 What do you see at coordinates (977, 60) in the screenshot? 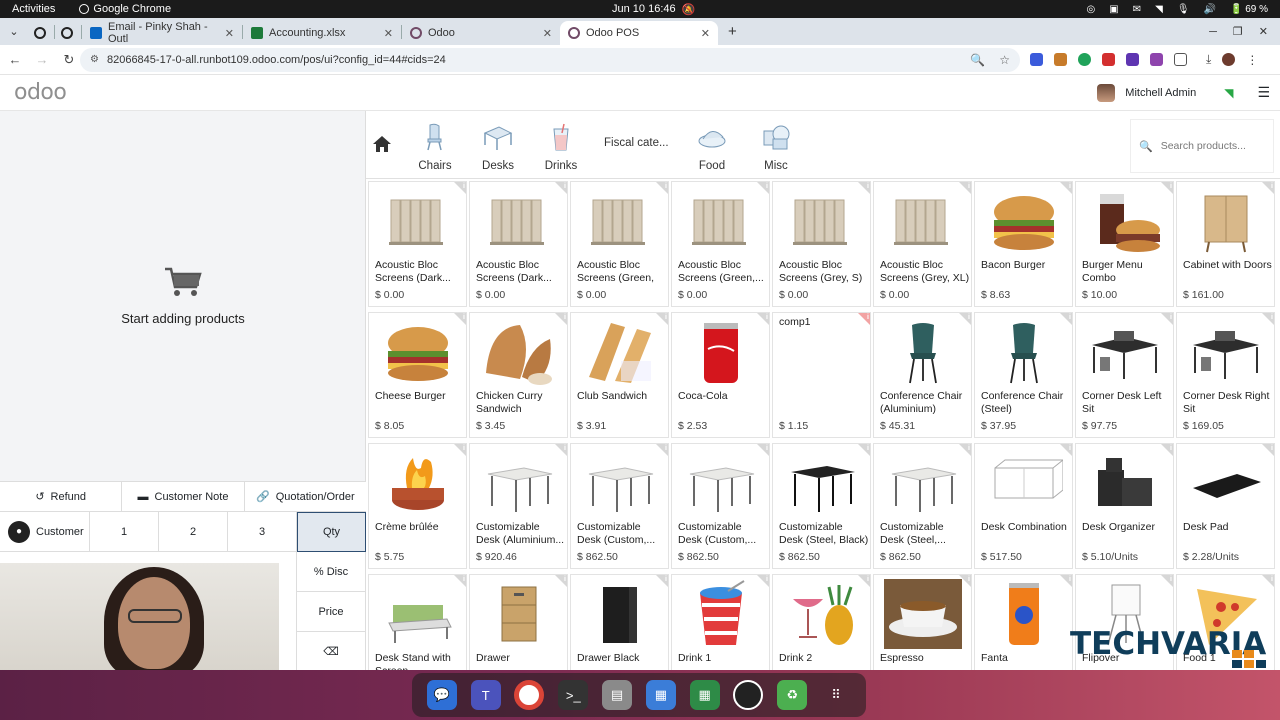
I see `zoom-icon: 🔍` at bounding box center [977, 60].